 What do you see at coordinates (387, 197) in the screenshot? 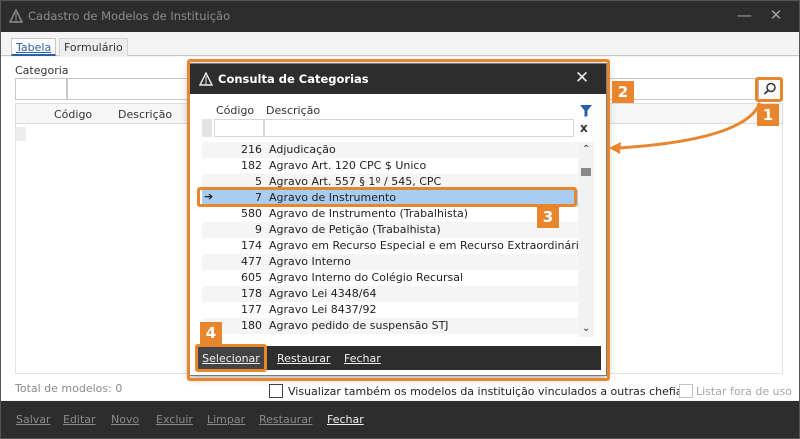
I see `callout-row-highlight` at bounding box center [387, 197].